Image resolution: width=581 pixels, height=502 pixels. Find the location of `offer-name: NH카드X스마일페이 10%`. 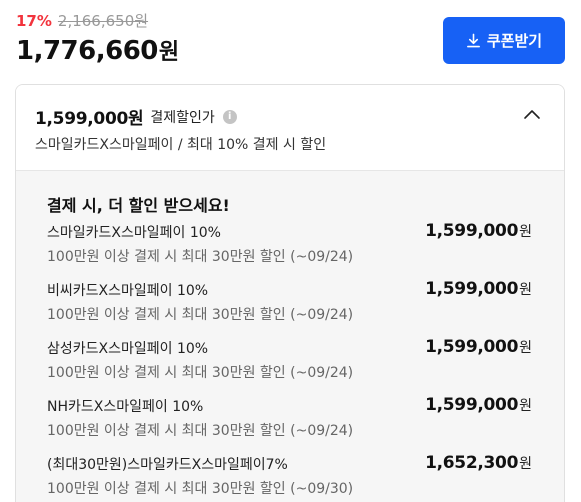

offer-name: NH카드X스마일페이 10% is located at coordinates (125, 407).